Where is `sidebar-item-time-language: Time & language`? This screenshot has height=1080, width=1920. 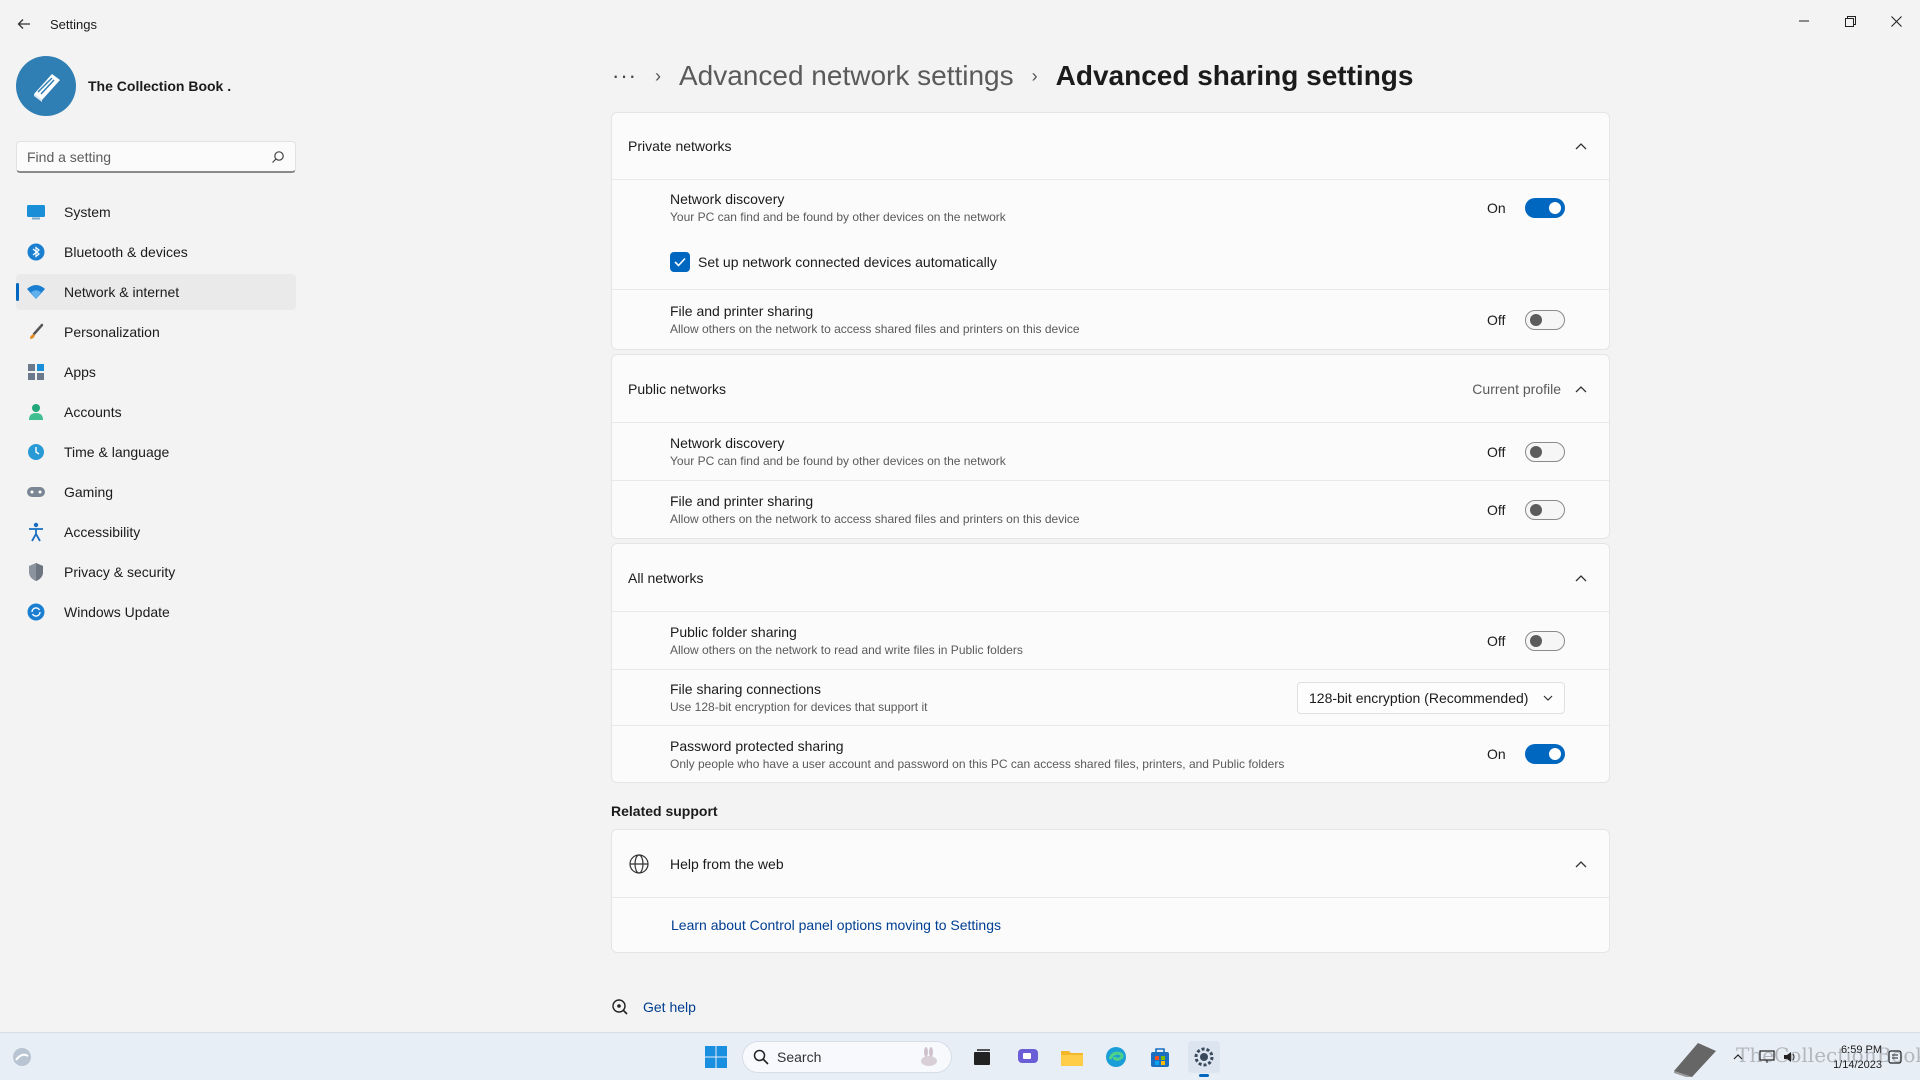 sidebar-item-time-language: Time & language is located at coordinates (156, 452).